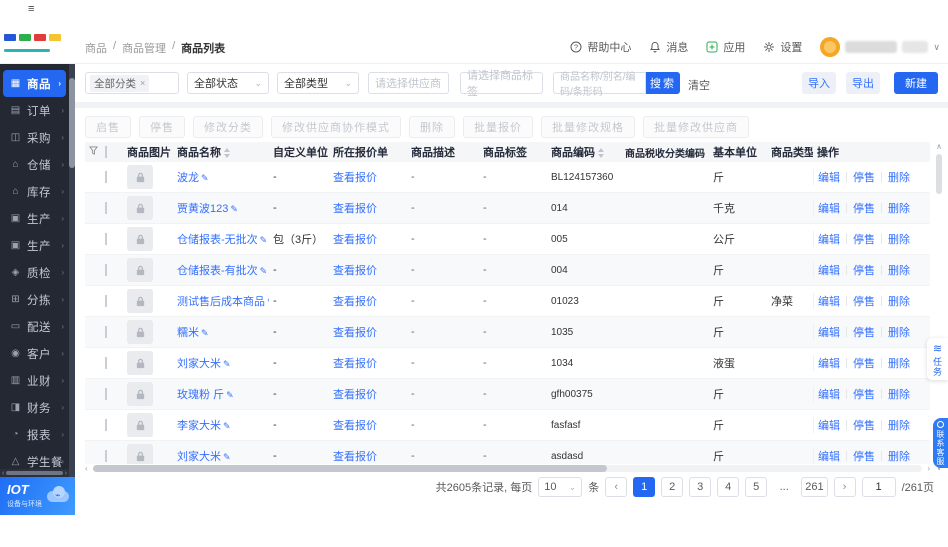  I want to click on page-button: 261, so click(814, 487).